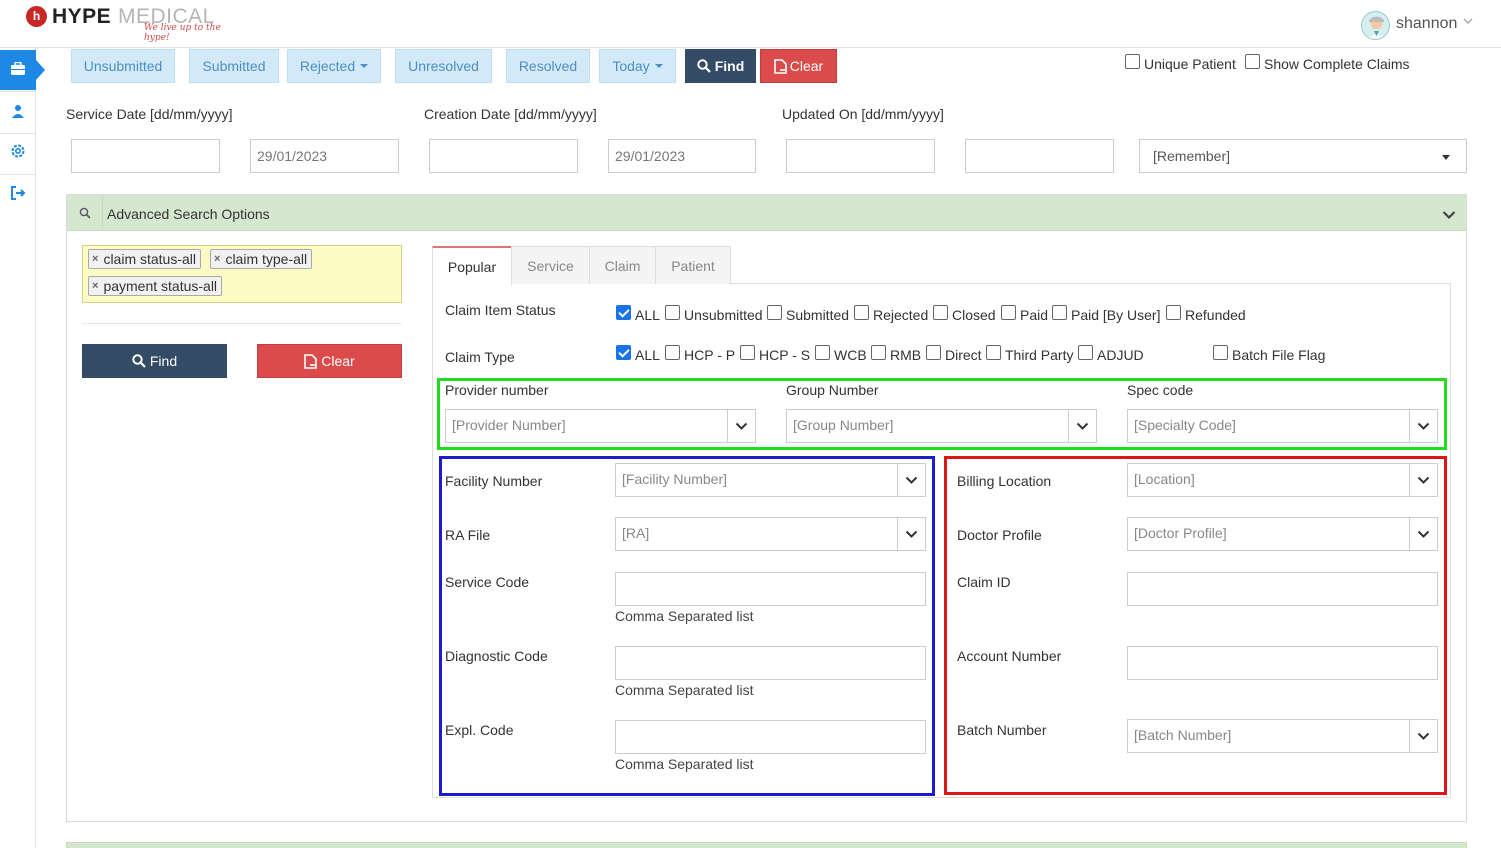  I want to click on claim-type-hcp-s-checkbox, so click(747, 352).